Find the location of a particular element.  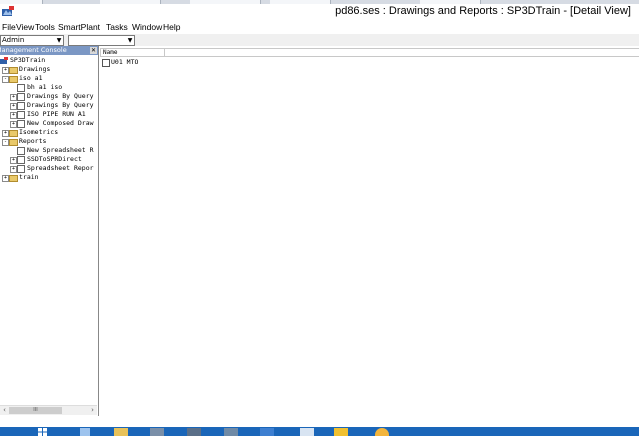

explorer-icon is located at coordinates (121, 432).